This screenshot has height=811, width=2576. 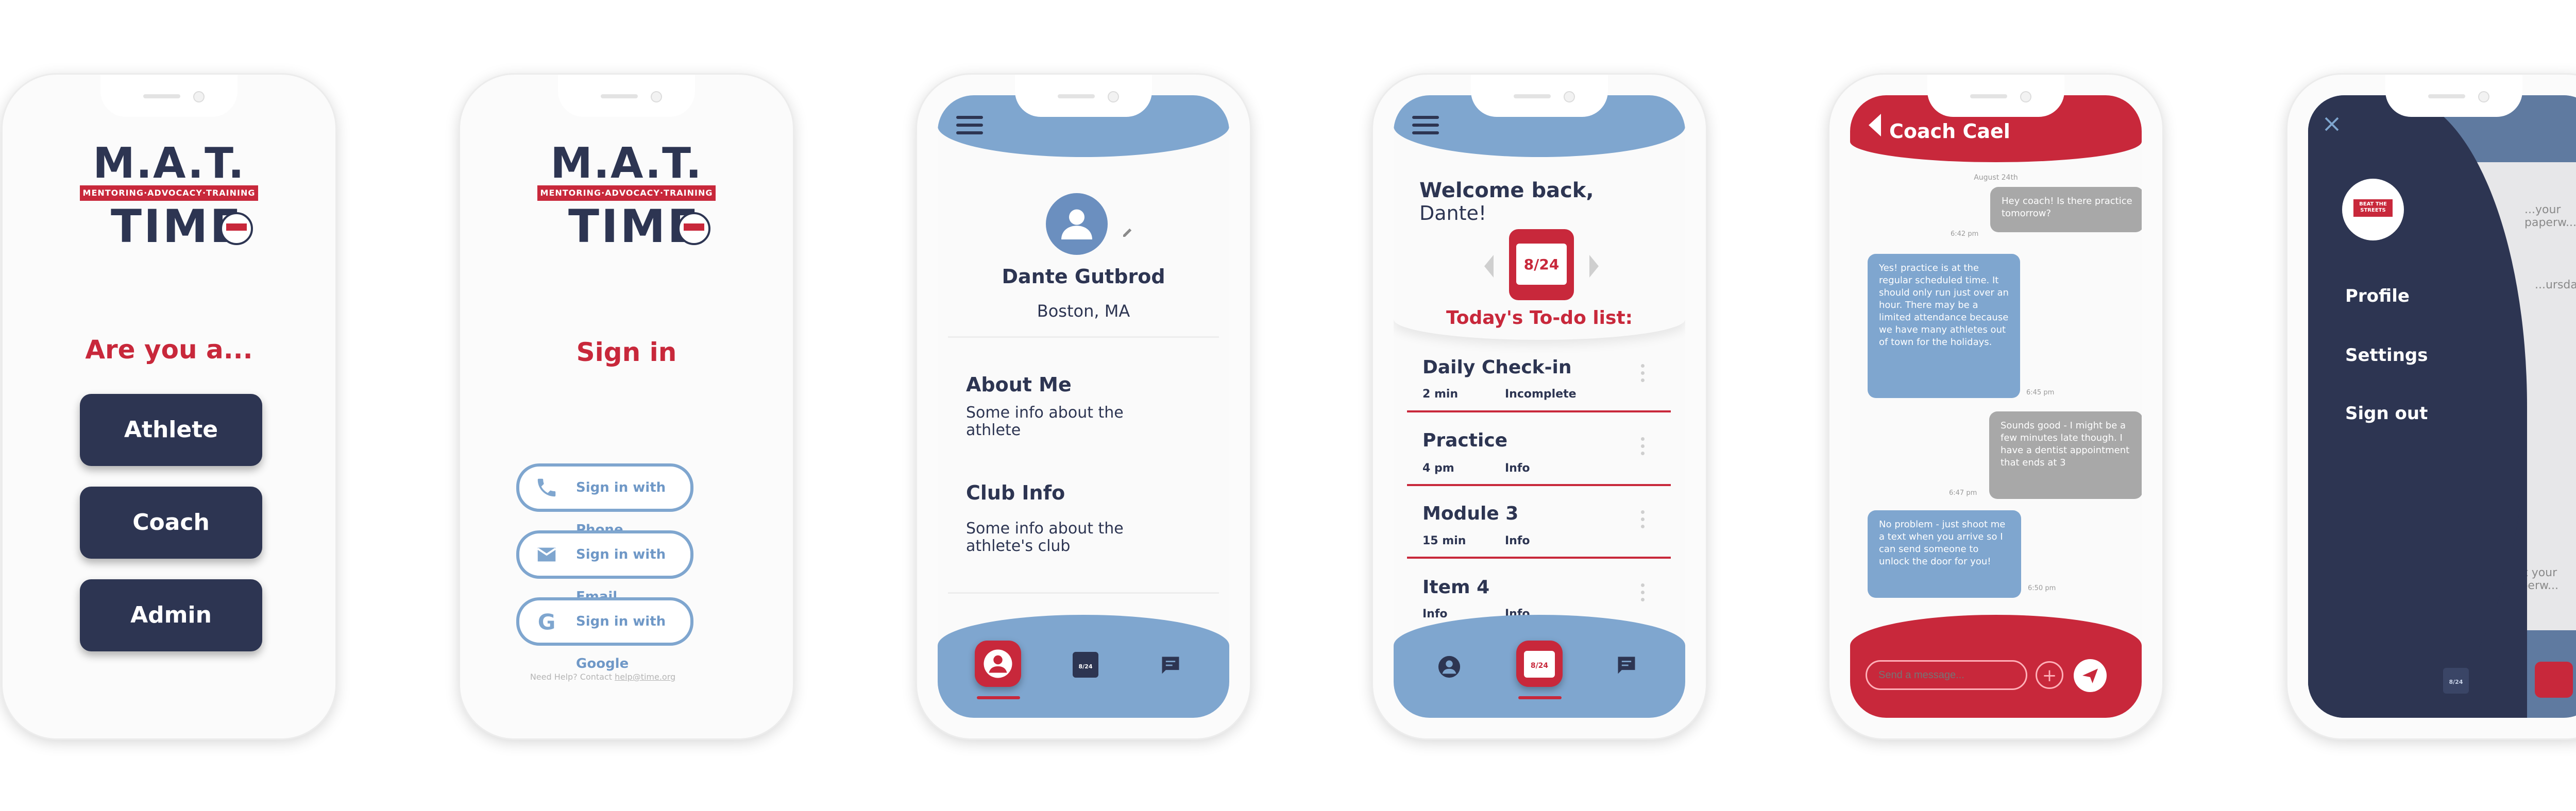 I want to click on send-button, so click(x=2090, y=675).